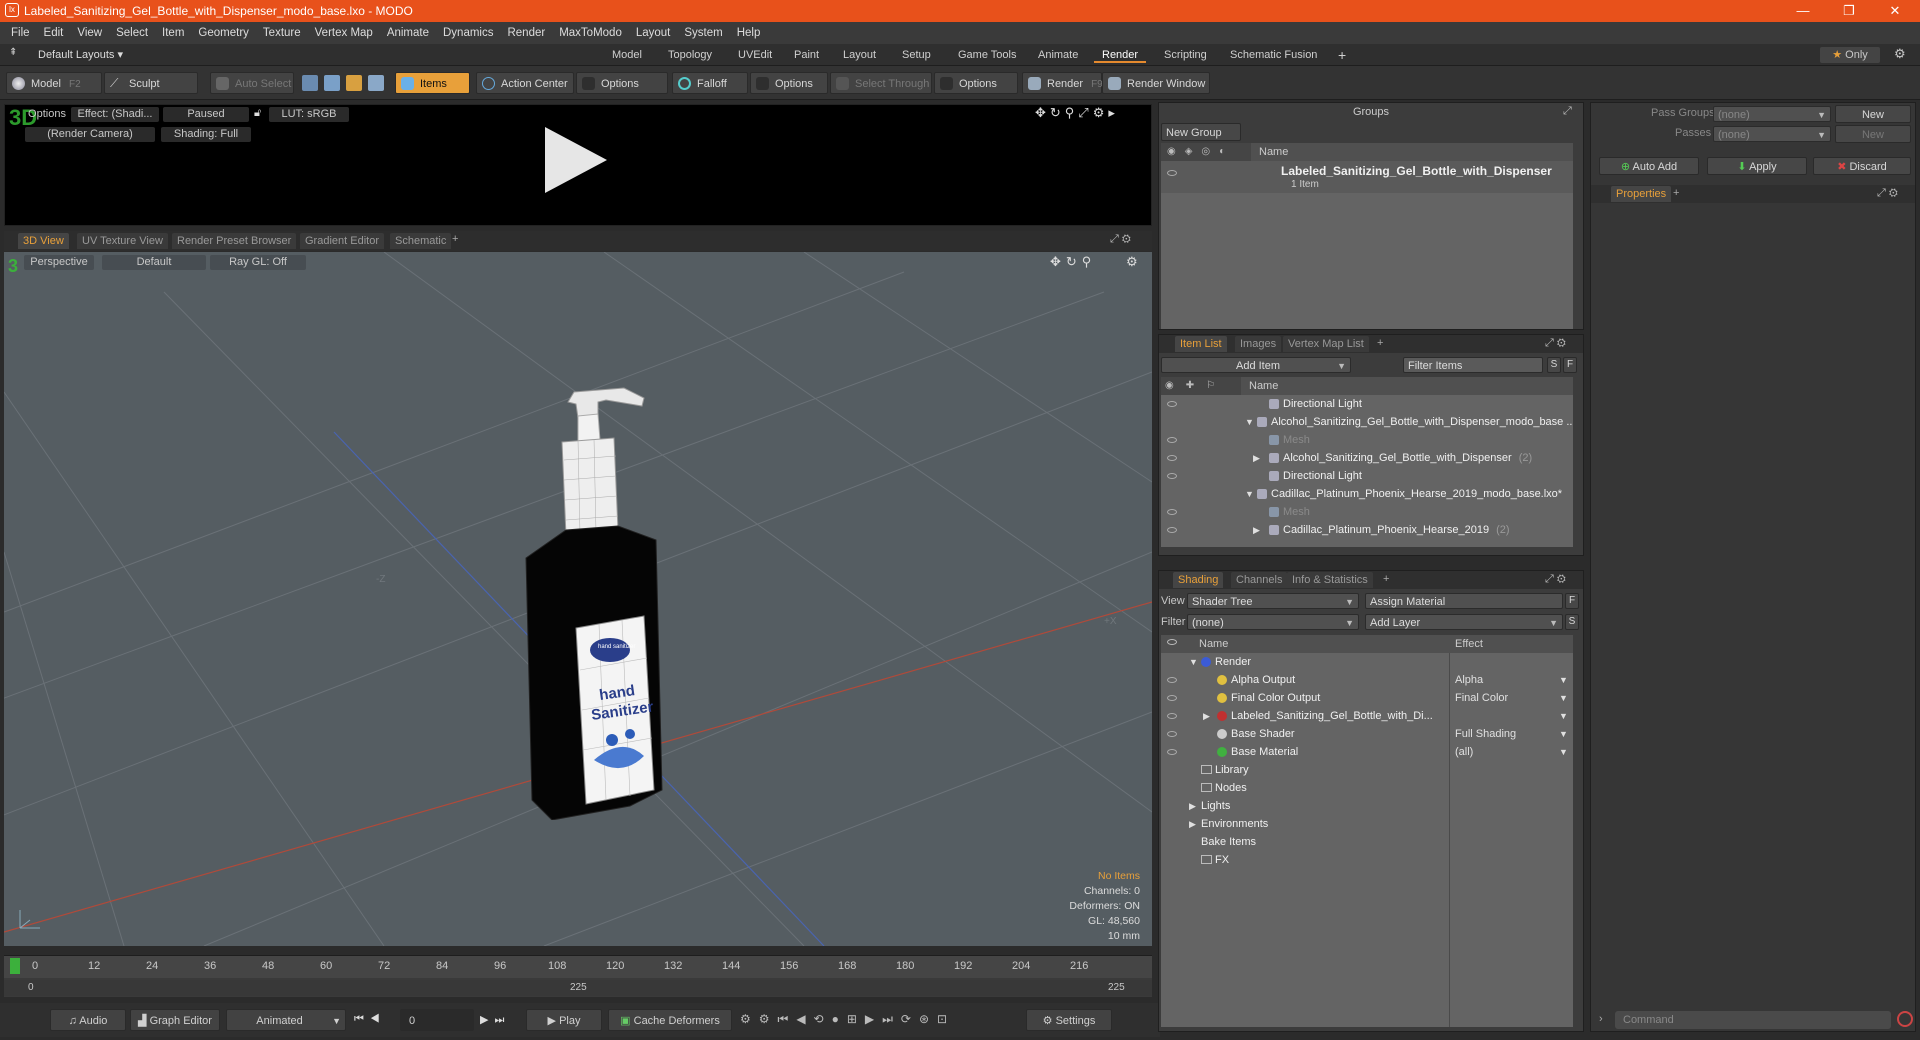 The image size is (1920, 1040). Describe the element at coordinates (1058, 55) in the screenshot. I see `tab-animate: Animate` at that location.